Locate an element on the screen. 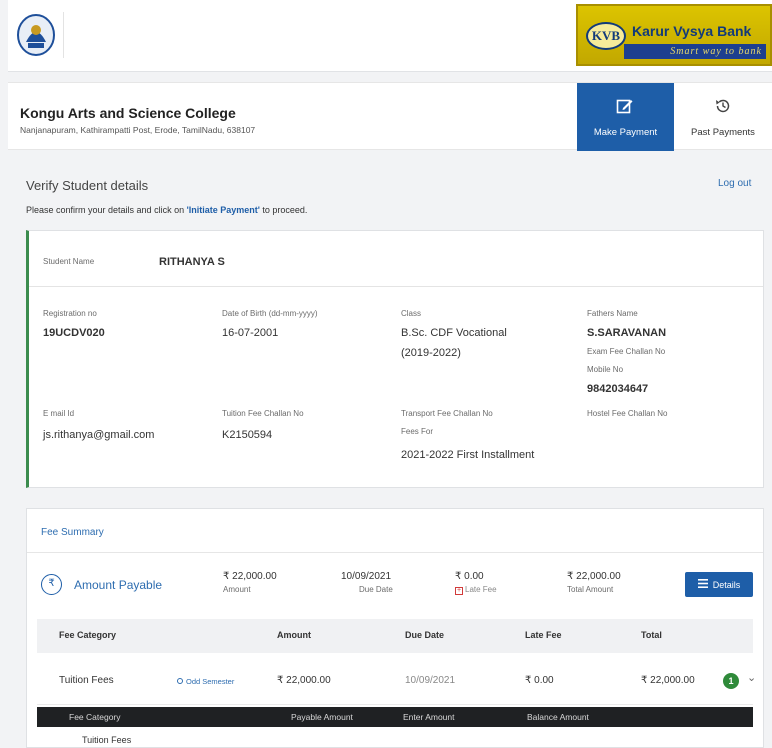 The width and height of the screenshot is (772, 748). sub-col-payable: Payable Amount is located at coordinates (322, 717).